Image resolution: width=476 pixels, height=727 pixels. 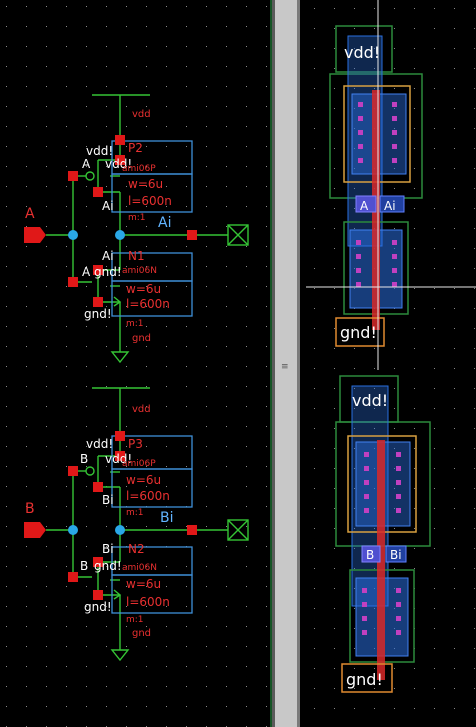 What do you see at coordinates (108, 272) in the screenshot?
I see `nmos-bulk-label-a: gnd!` at bounding box center [108, 272].